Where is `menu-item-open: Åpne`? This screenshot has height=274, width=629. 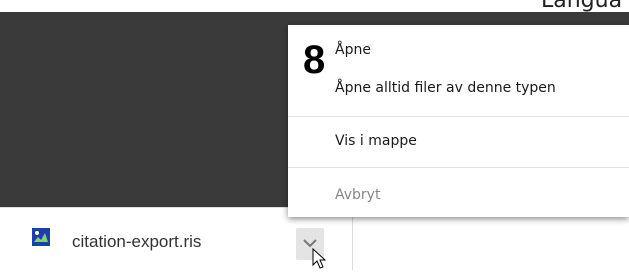
menu-item-open: Åpne is located at coordinates (353, 50).